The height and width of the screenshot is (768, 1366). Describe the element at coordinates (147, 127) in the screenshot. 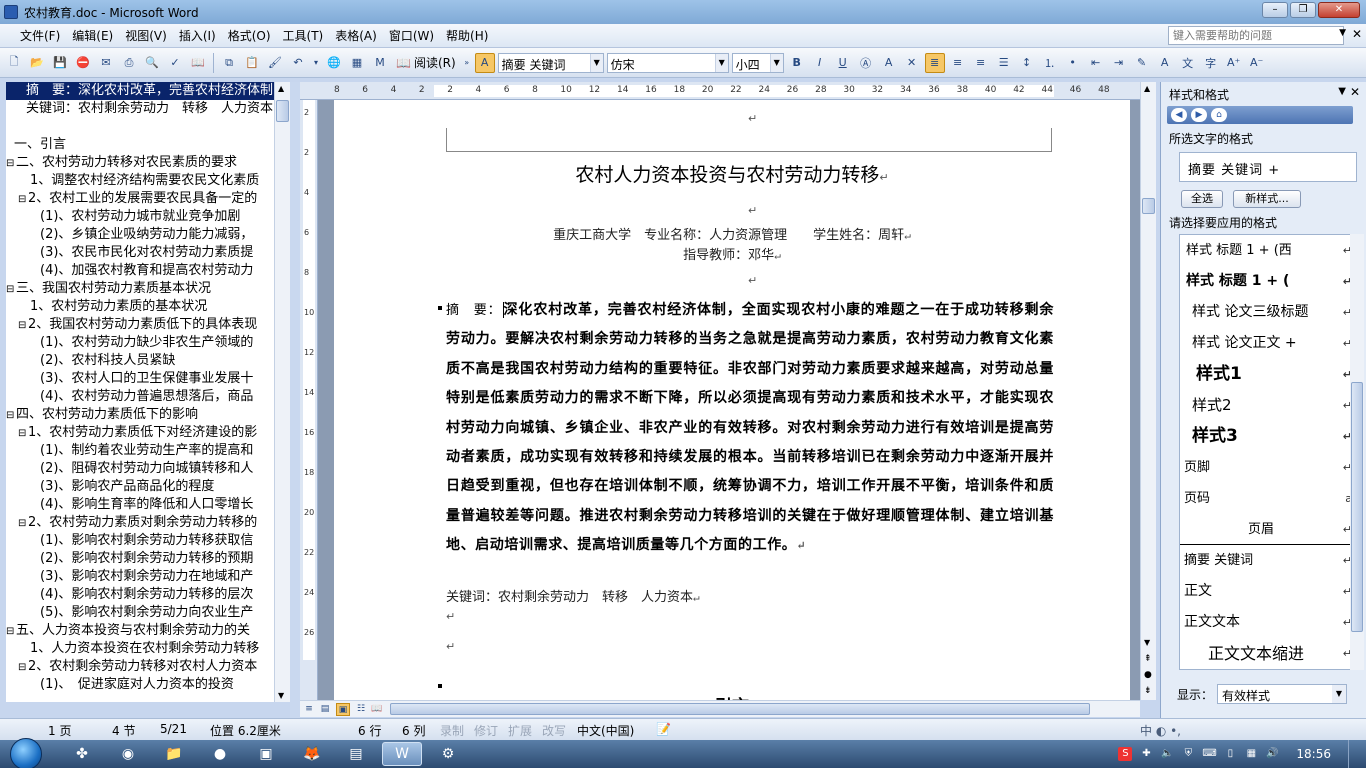

I see `doc-map-item` at that location.